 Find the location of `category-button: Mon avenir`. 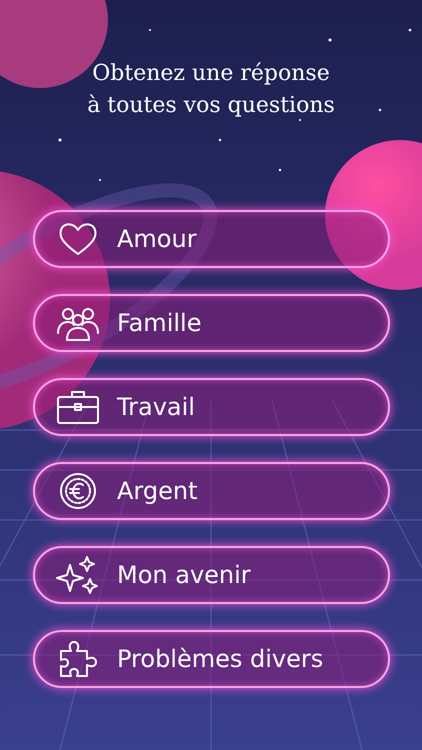

category-button: Mon avenir is located at coordinates (211, 575).